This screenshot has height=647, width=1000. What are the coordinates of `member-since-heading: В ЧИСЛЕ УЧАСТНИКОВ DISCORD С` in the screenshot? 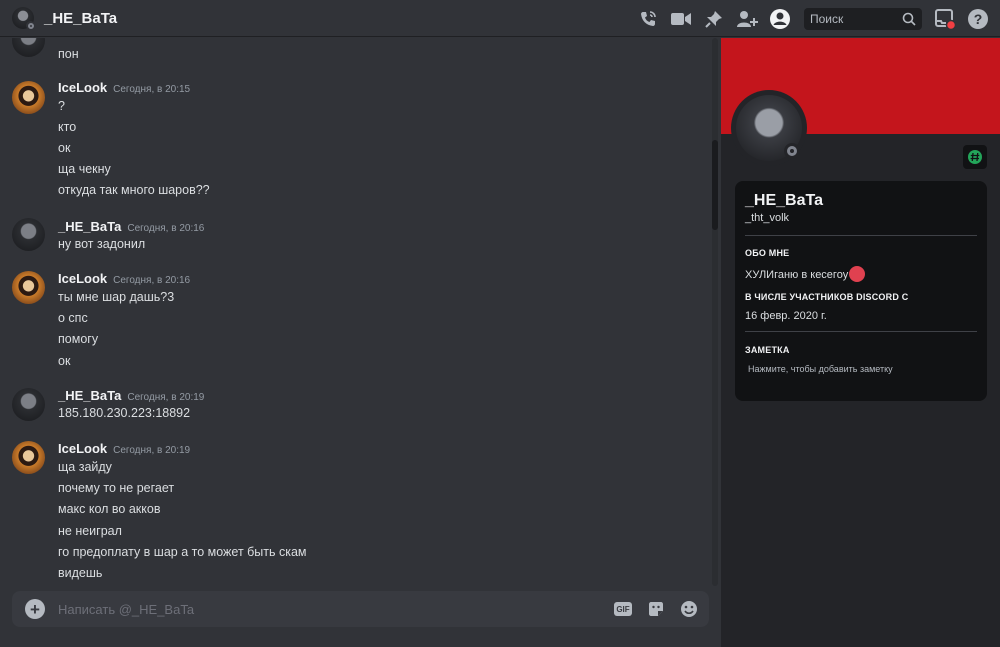 It's located at (827, 297).